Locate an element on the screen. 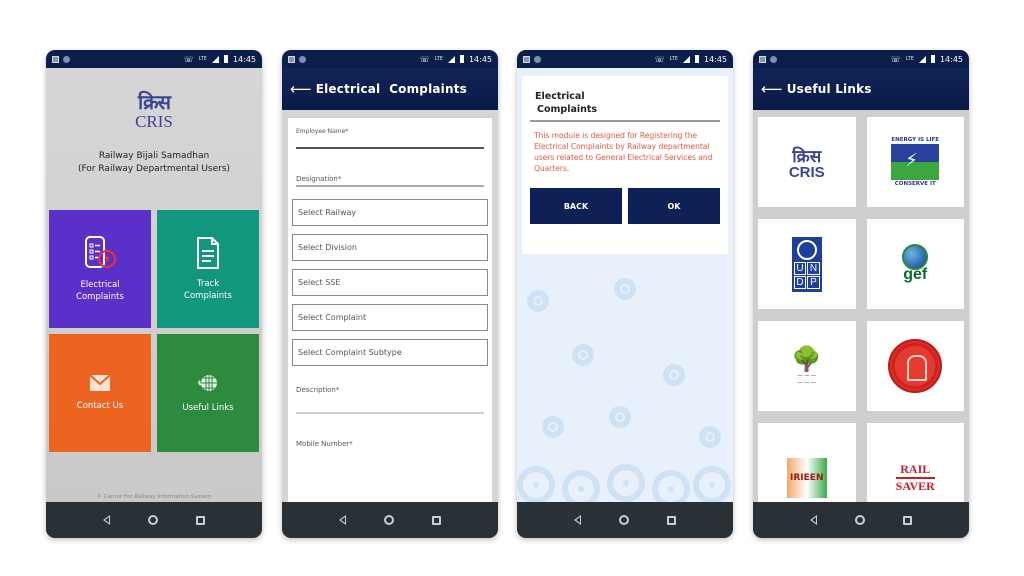 The width and height of the screenshot is (1024, 576). energy-is-life-logo: ENERGY IS LIFE CONSERVE IT is located at coordinates (915, 162).